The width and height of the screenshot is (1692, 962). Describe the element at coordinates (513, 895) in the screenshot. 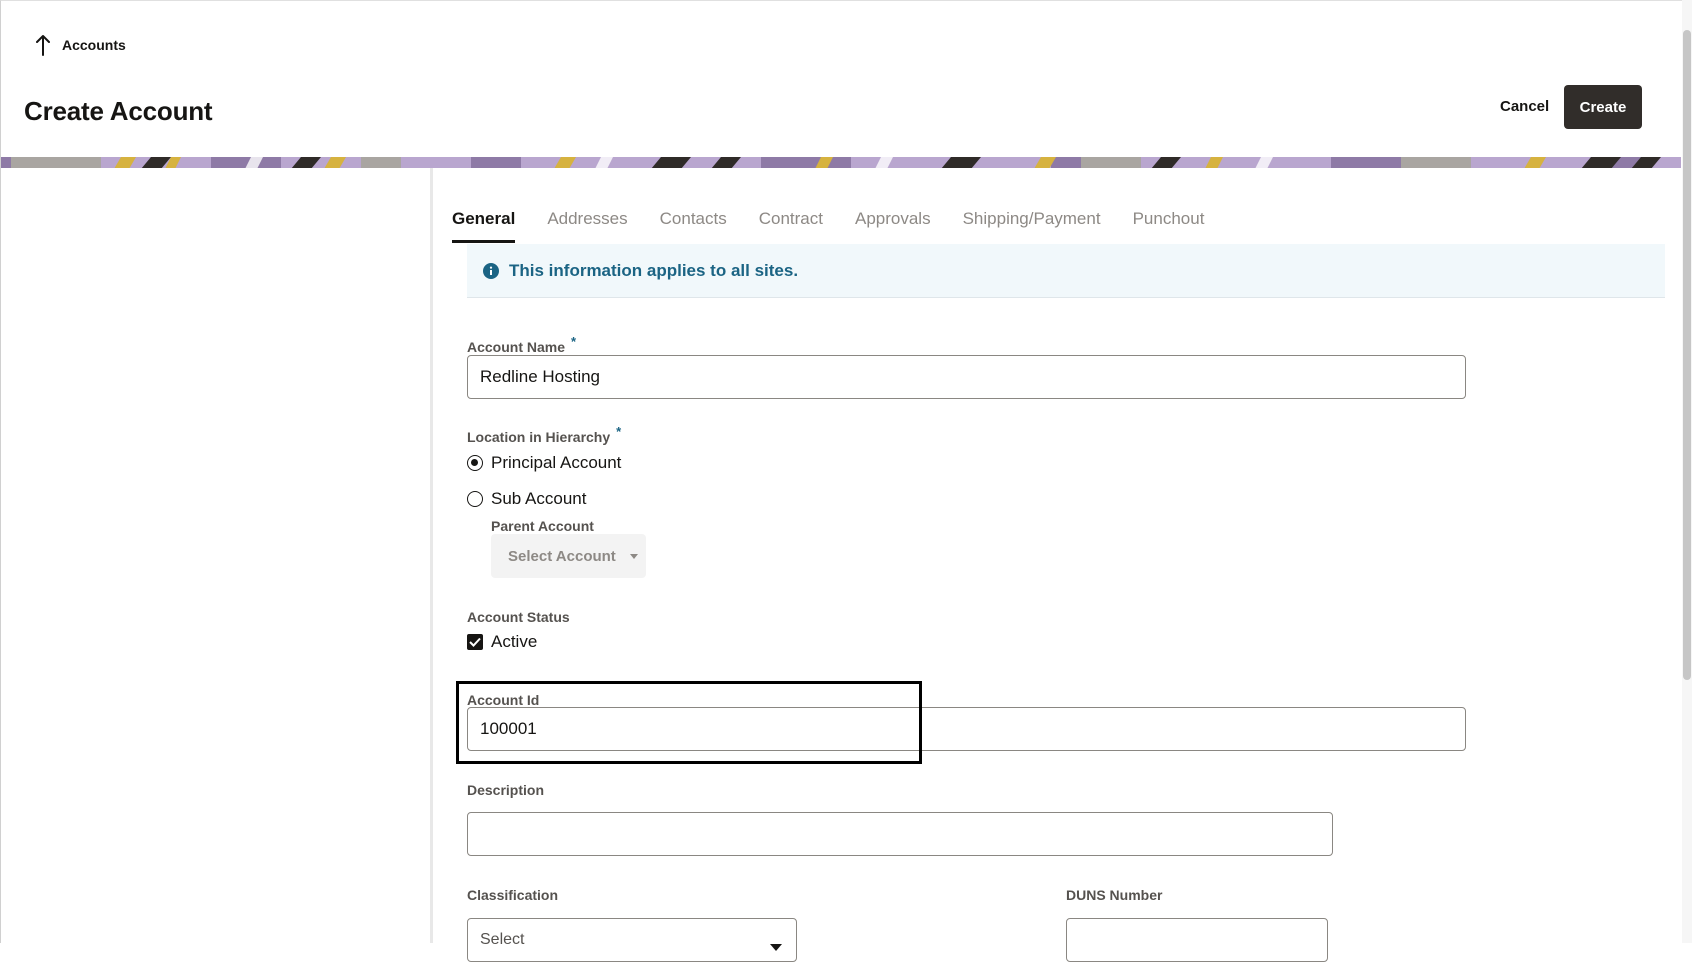

I see `classification-label: Classification` at that location.